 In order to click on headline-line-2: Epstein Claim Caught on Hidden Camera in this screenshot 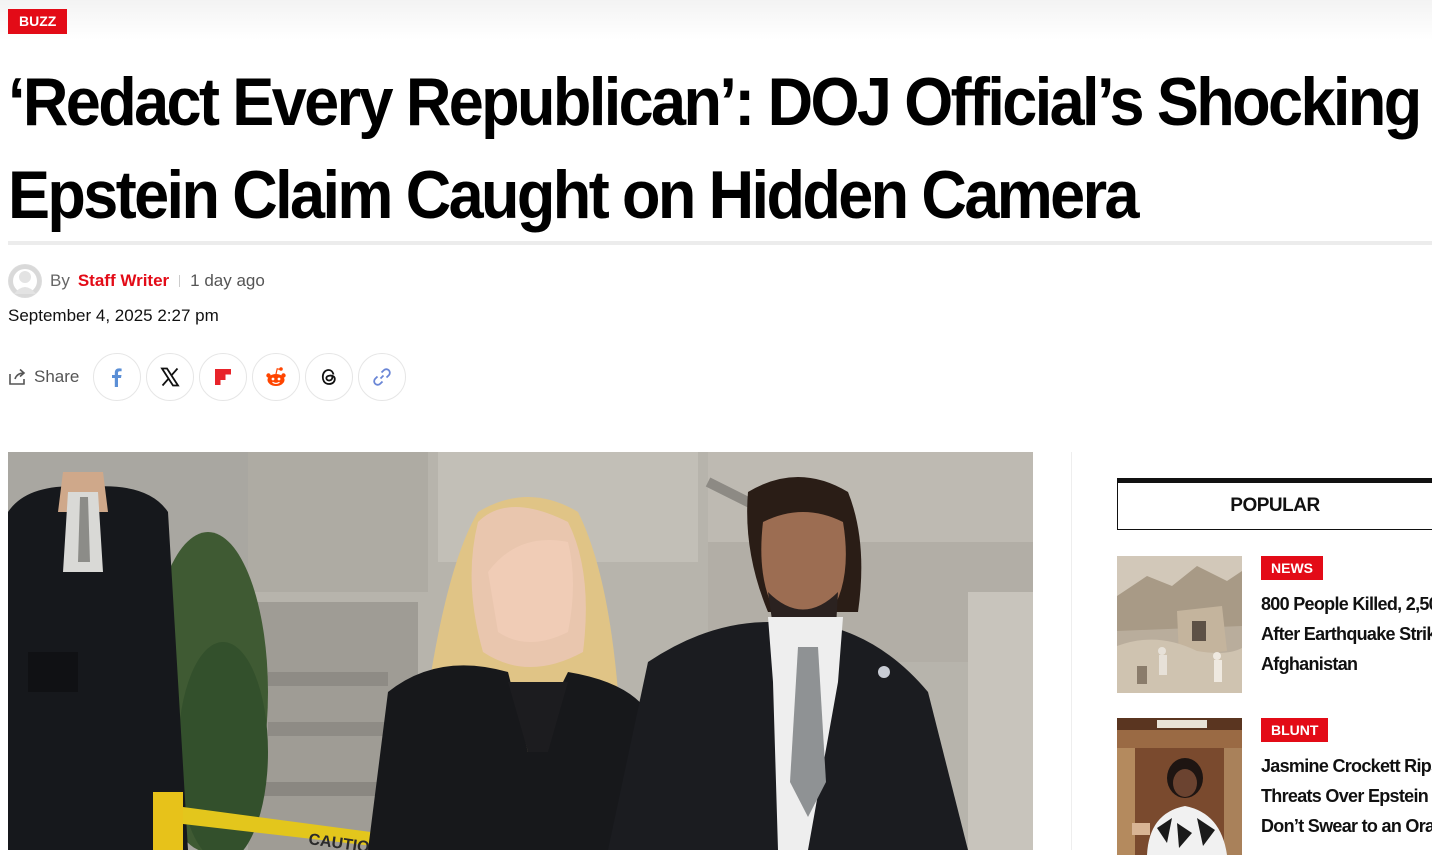, I will do `click(574, 195)`.